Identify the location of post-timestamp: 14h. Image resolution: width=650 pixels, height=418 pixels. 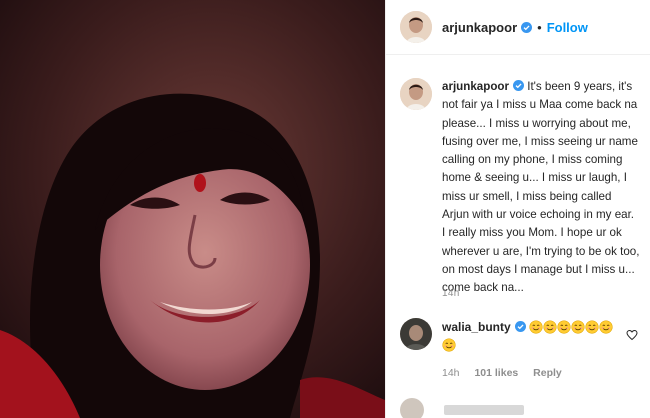
(451, 293).